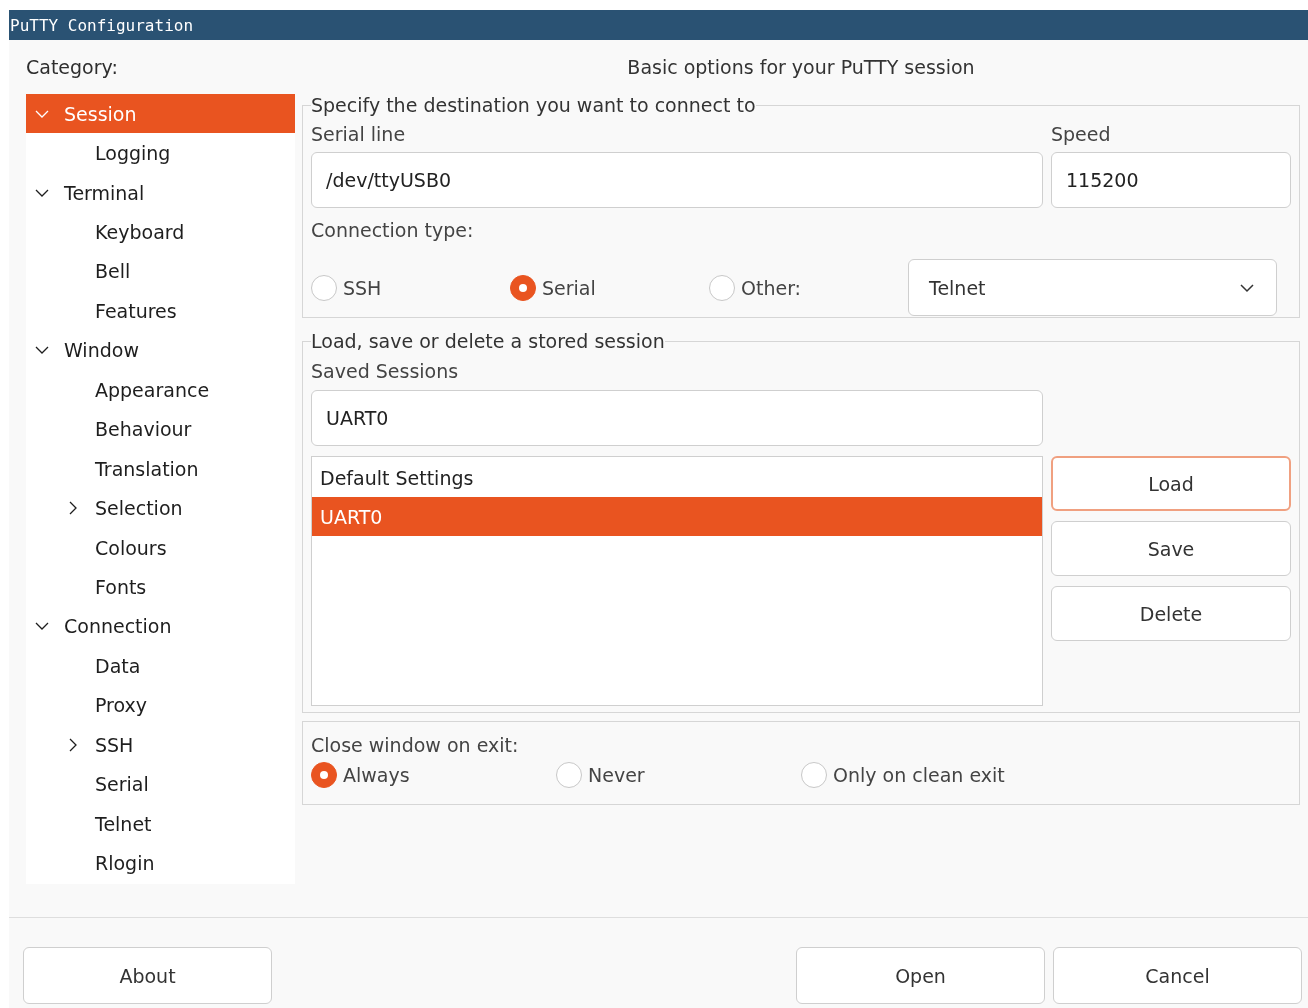  What do you see at coordinates (160, 508) in the screenshot?
I see `tree-item: Selection` at bounding box center [160, 508].